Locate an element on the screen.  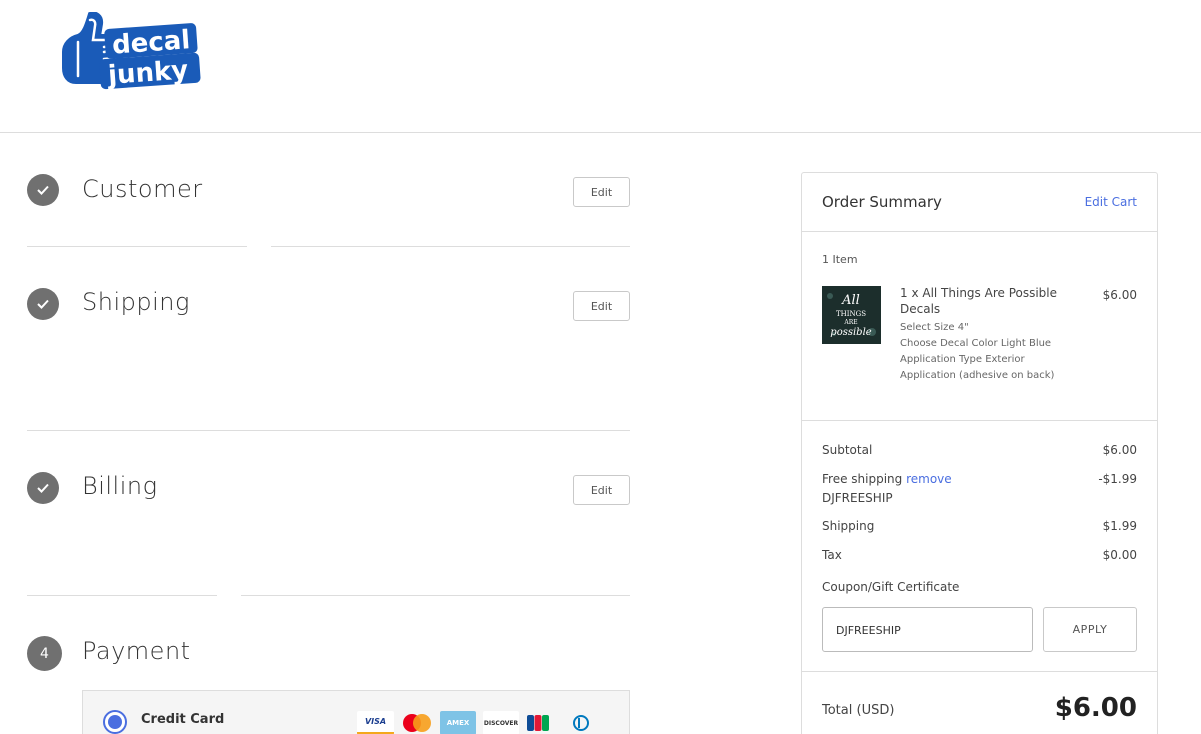
apply-coupon-button: APPLY is located at coordinates (1090, 629).